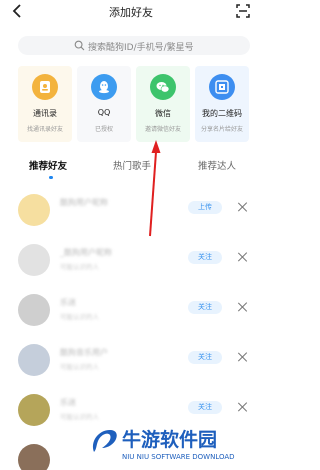 The height and width of the screenshot is (470, 320). Describe the element at coordinates (104, 112) in the screenshot. I see `card-label: QQ` at that location.